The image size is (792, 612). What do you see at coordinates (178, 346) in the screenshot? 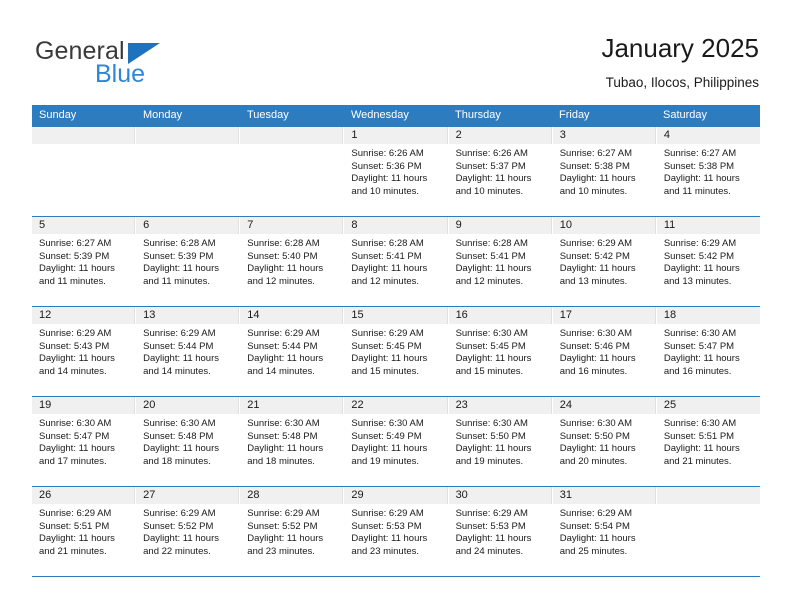
I see `sunset-text: Sunset: 5:44 PM` at bounding box center [178, 346].